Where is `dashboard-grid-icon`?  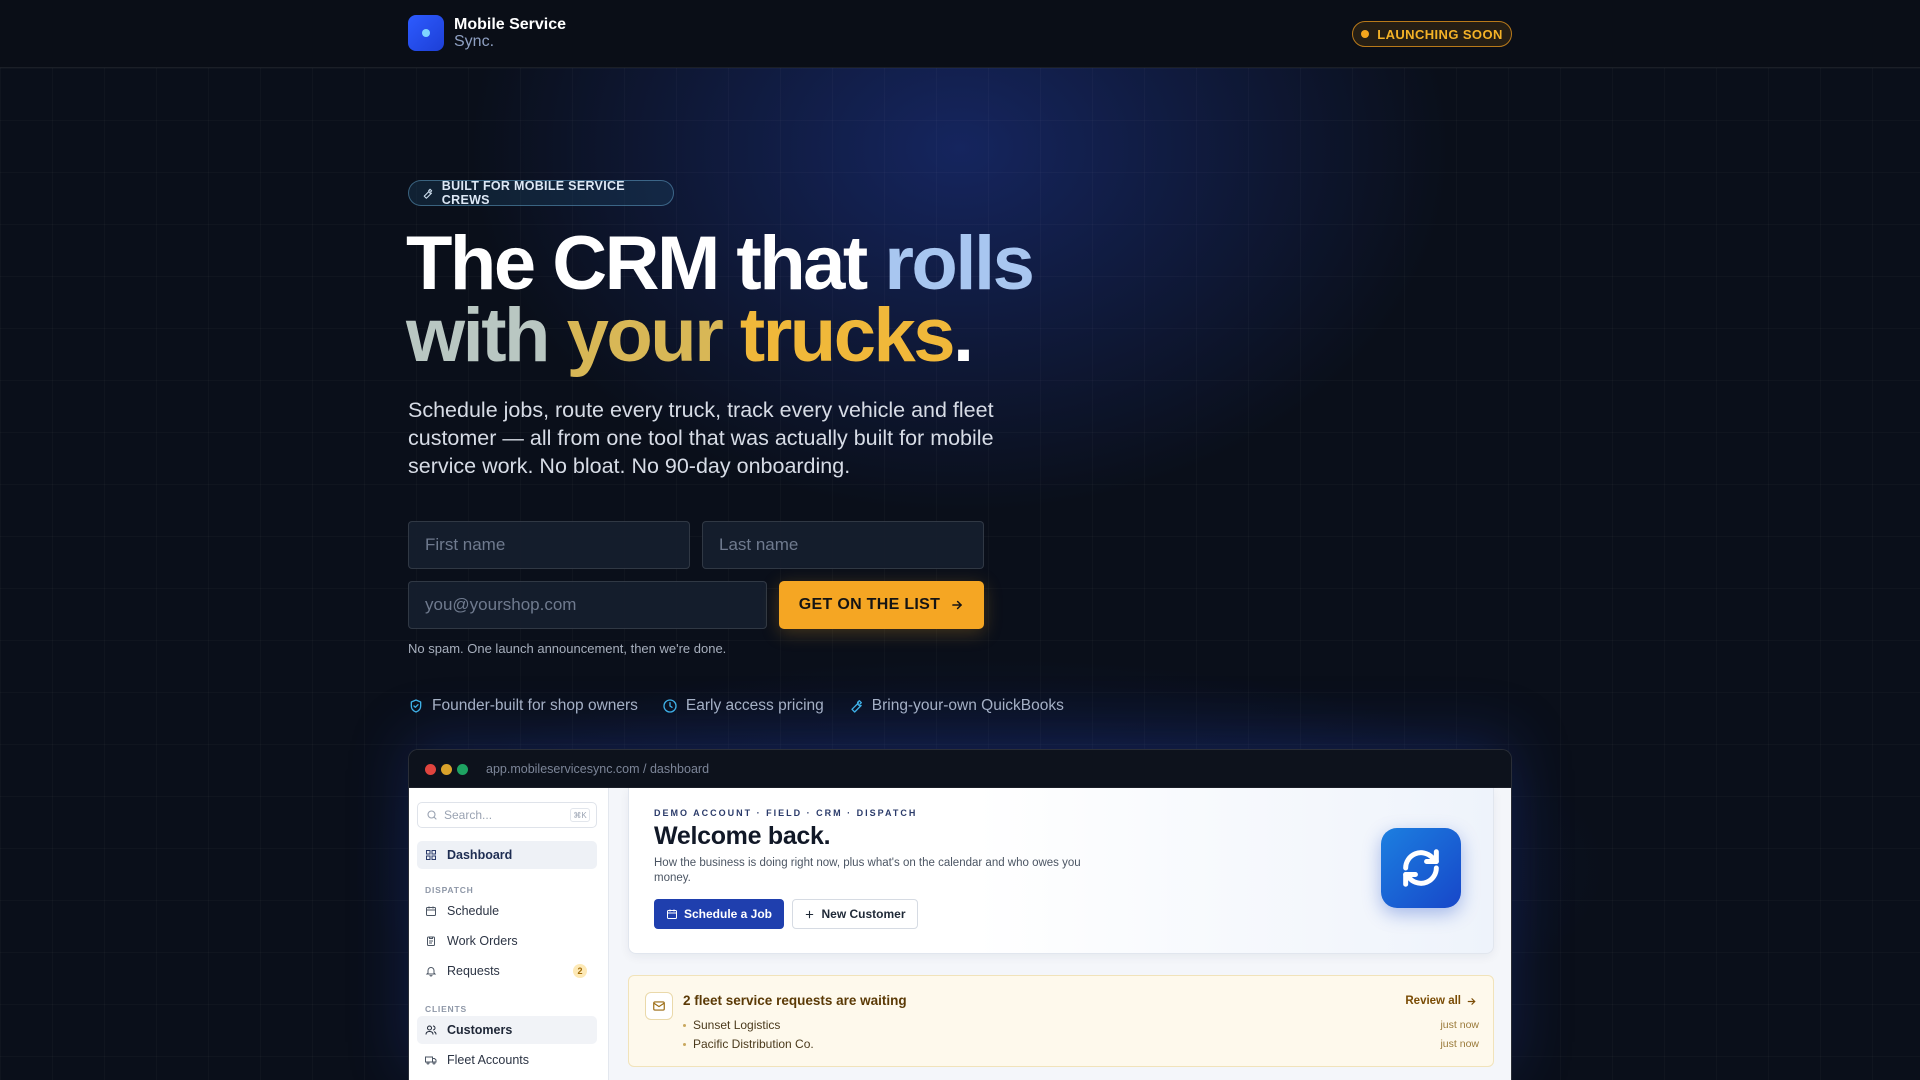
dashboard-grid-icon is located at coordinates (431, 855).